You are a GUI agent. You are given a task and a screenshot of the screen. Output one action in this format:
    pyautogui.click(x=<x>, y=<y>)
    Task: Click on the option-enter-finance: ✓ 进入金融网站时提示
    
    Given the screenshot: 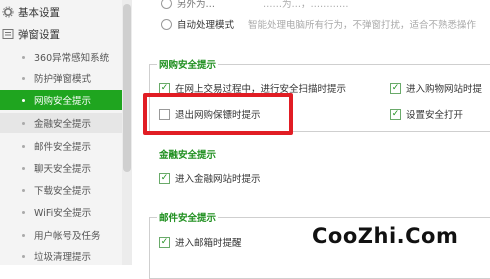 What is the action you would take?
    pyautogui.click(x=210, y=178)
    